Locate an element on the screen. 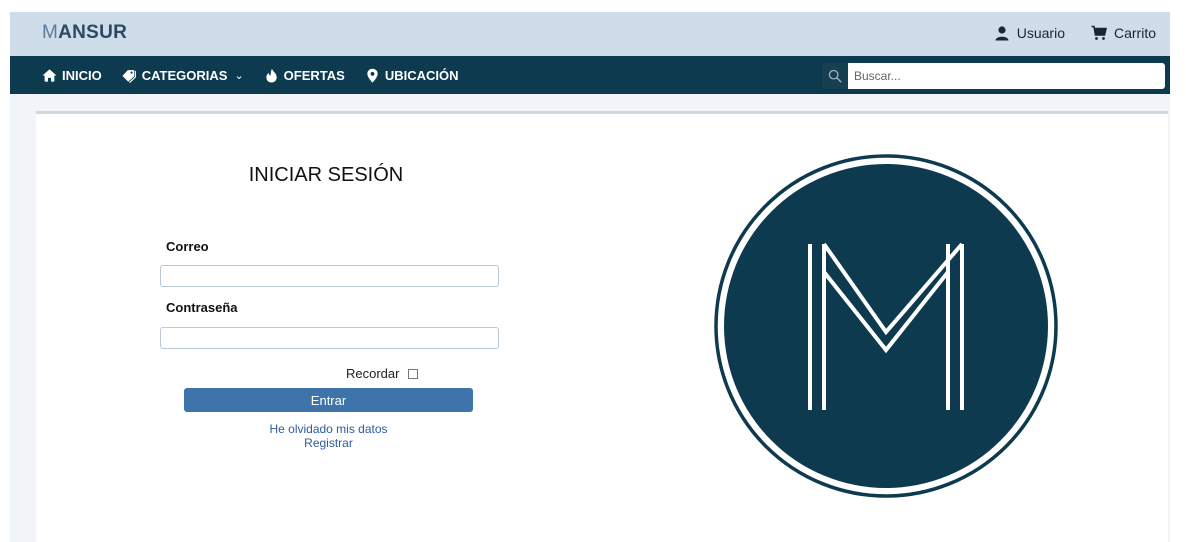 The height and width of the screenshot is (542, 1186). nav-location: UBICACIÓN is located at coordinates (412, 75).